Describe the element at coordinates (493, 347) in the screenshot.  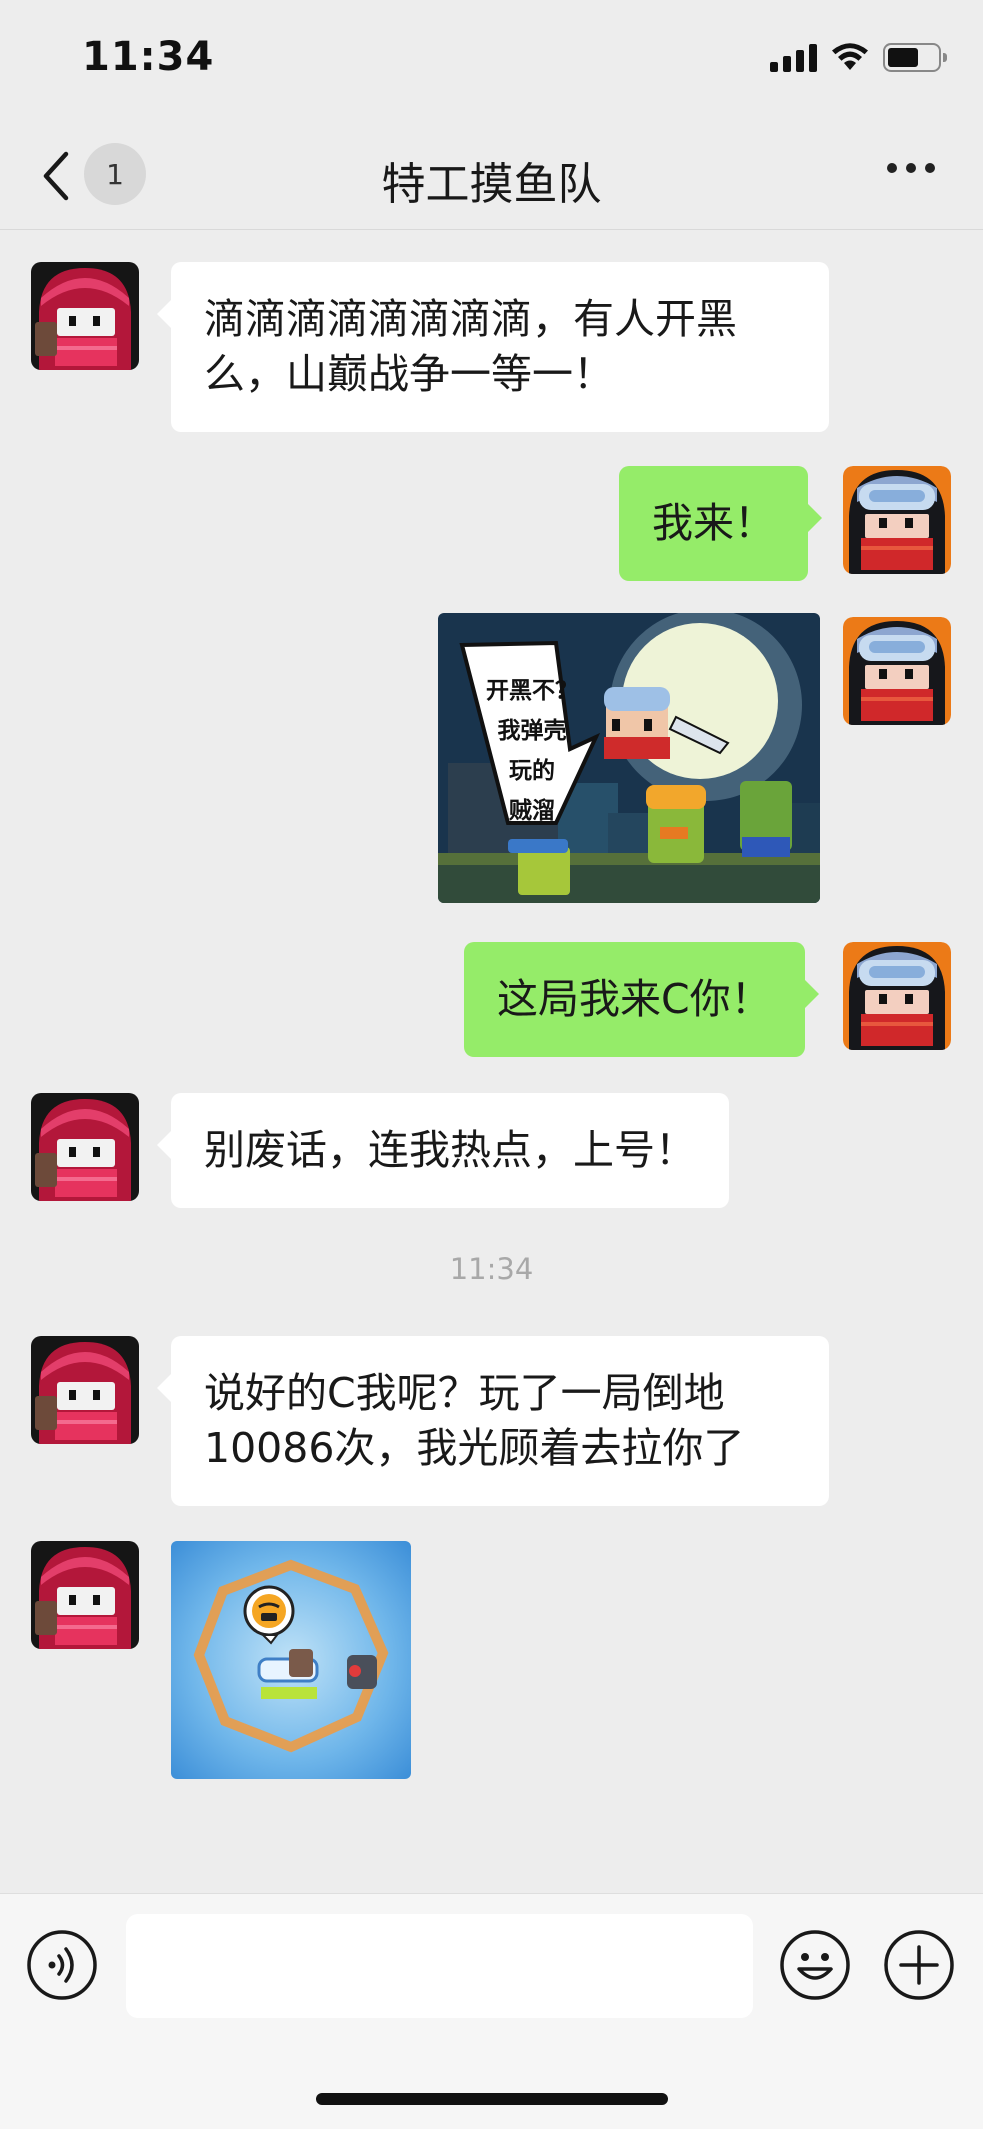
I see `message-bubble: 滴滴滴滴滴滴滴滴，有人开黑么，山巅战争一等一！` at that location.